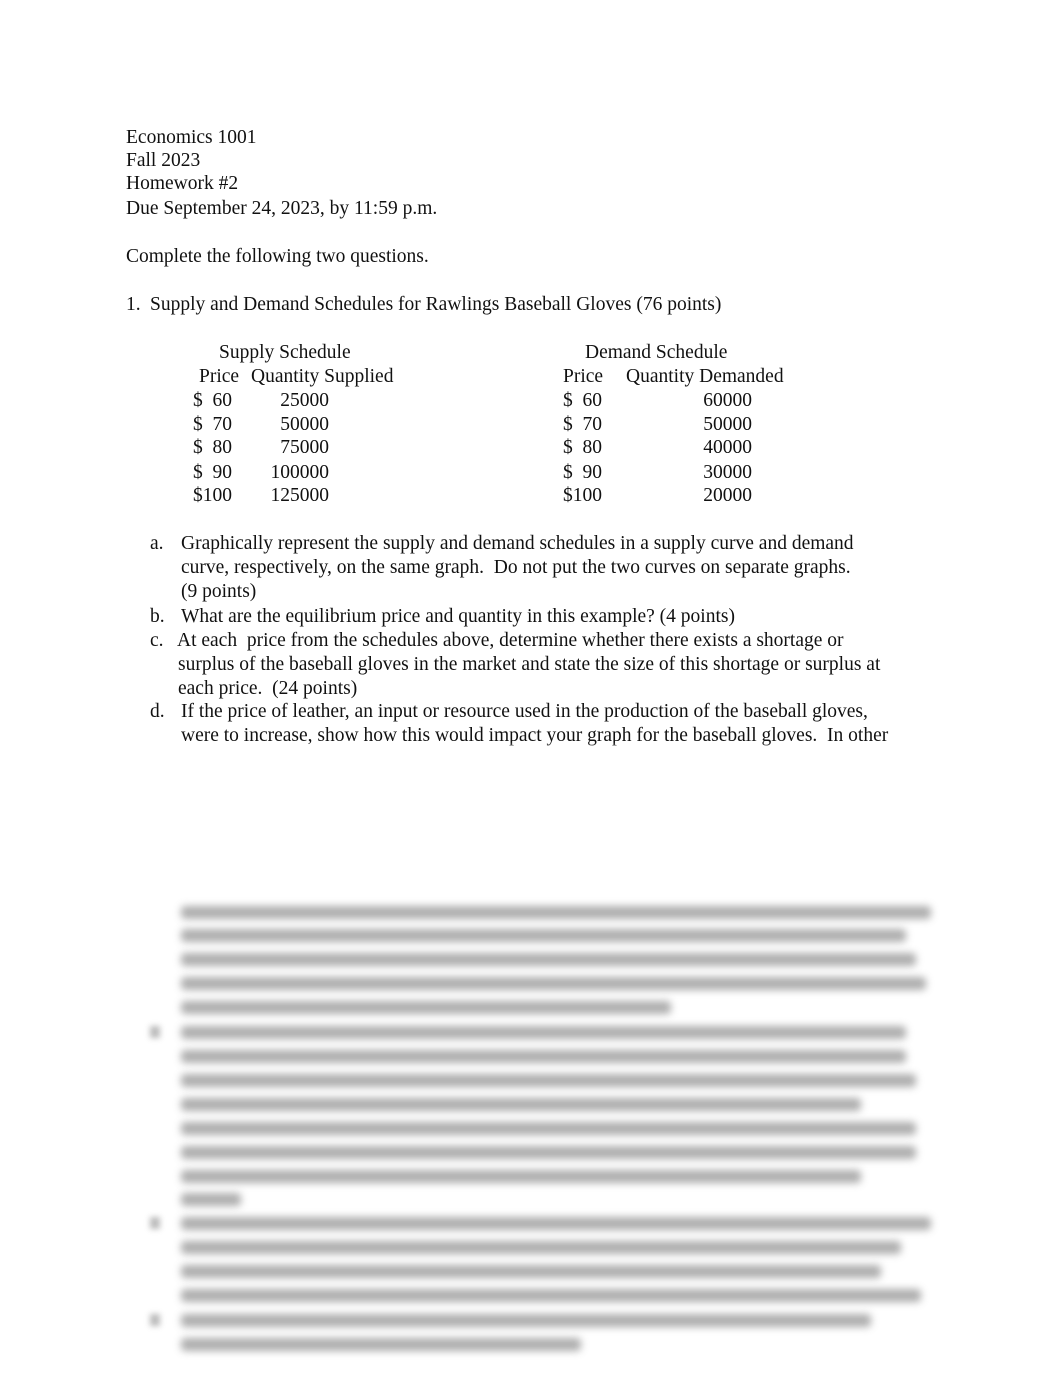  Describe the element at coordinates (322, 376) in the screenshot. I see `supply-qty-header: Quantity Supplied` at that location.